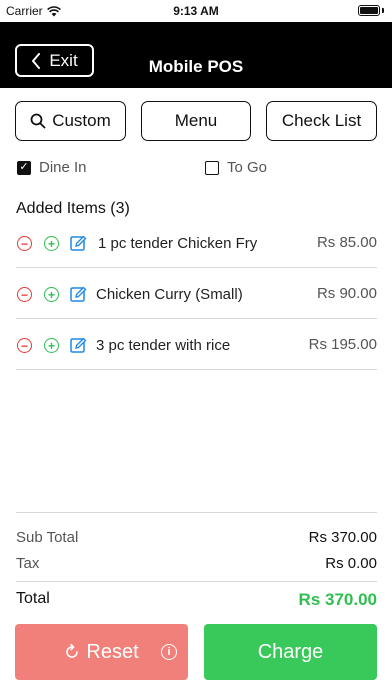  I want to click on subtotal-label: Sub Total, so click(47, 537).